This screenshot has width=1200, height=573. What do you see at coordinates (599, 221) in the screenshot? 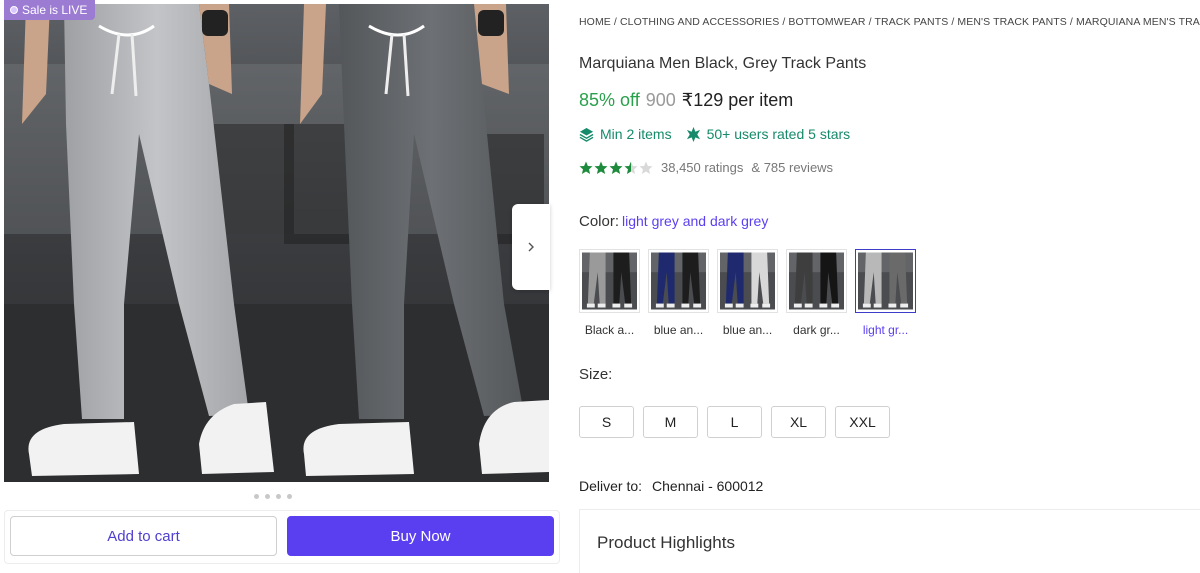
I see `color-label: Color:` at bounding box center [599, 221].